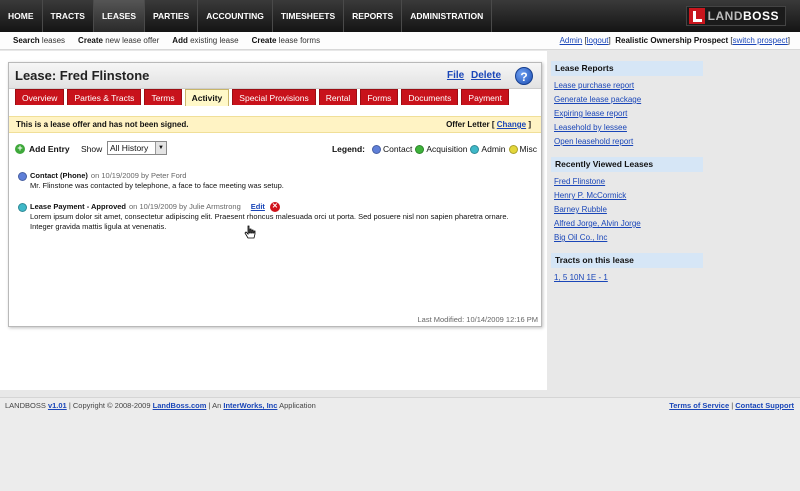 The height and width of the screenshot is (491, 800). What do you see at coordinates (398, 149) in the screenshot?
I see `legend-text: Contact` at bounding box center [398, 149].